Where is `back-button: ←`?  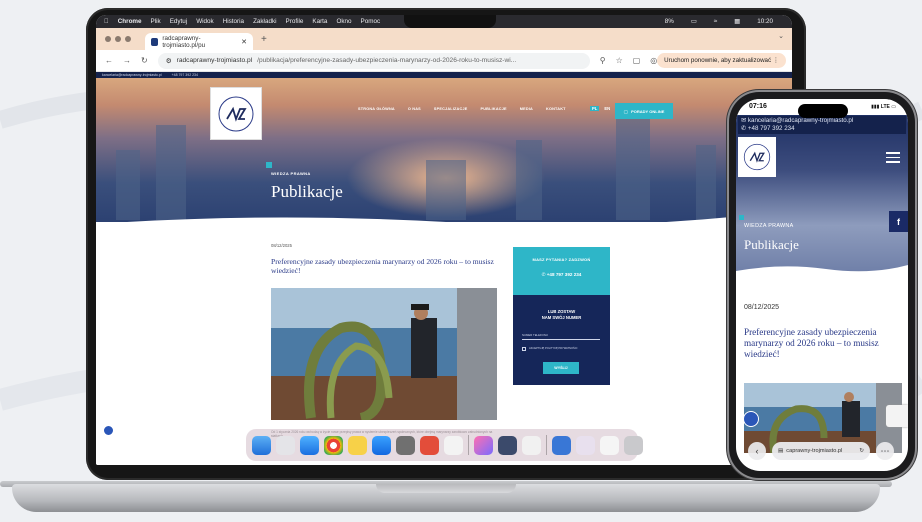
back-button: ← is located at coordinates (109, 60).